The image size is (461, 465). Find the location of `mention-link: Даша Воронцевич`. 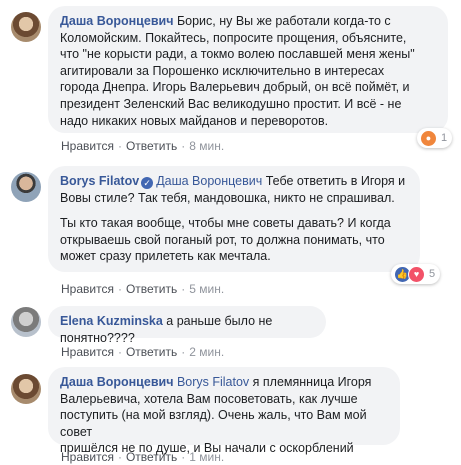

mention-link: Даша Воронцевич is located at coordinates (209, 181).